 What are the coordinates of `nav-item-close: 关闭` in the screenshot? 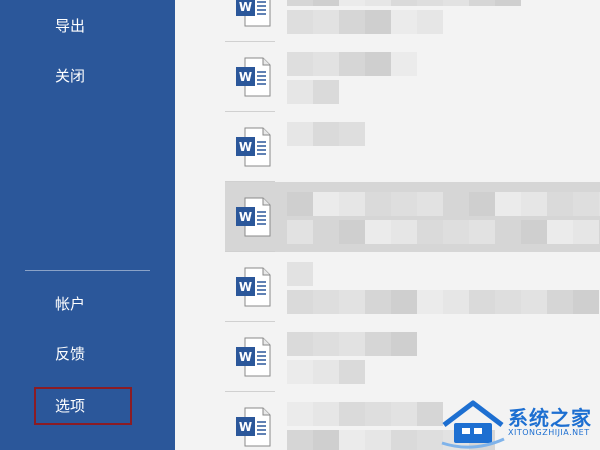 It's located at (87, 76).